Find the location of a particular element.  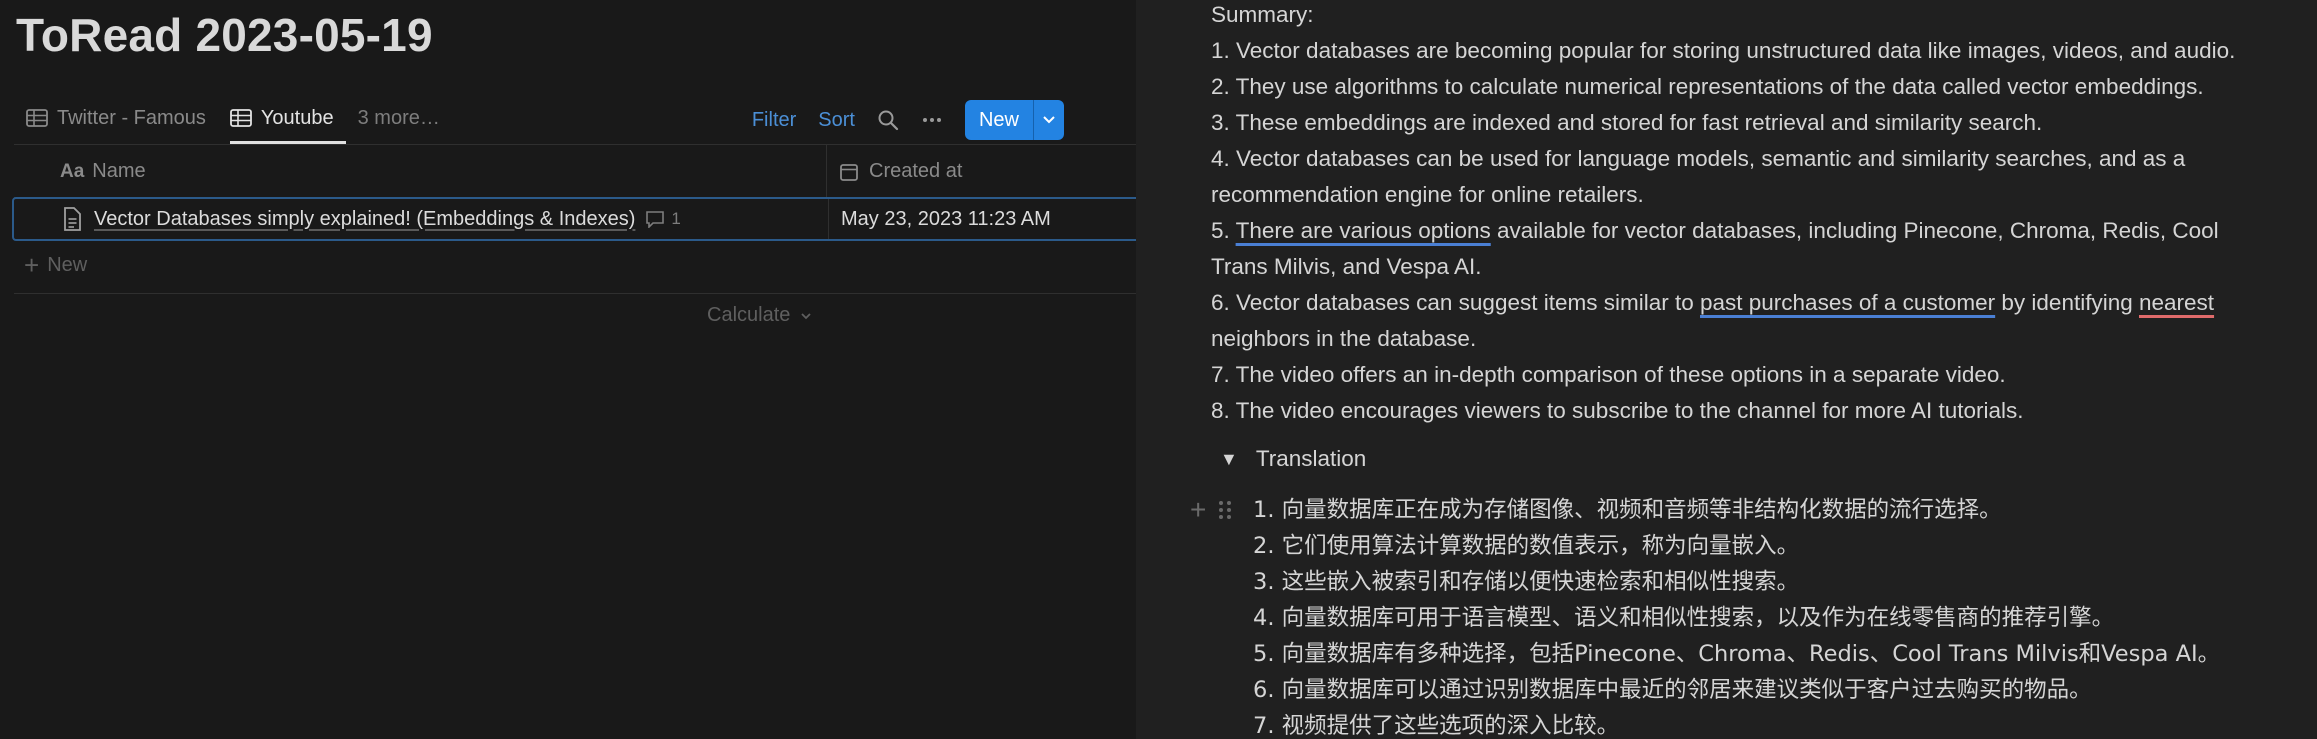

comment-count: 1 is located at coordinates (663, 219).